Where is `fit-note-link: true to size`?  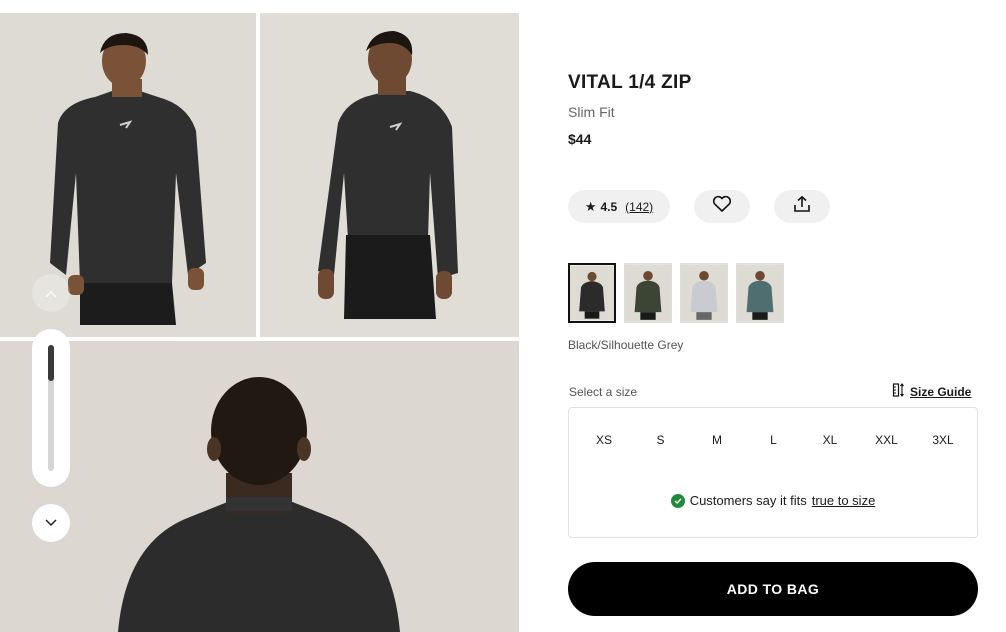 fit-note-link: true to size is located at coordinates (844, 500).